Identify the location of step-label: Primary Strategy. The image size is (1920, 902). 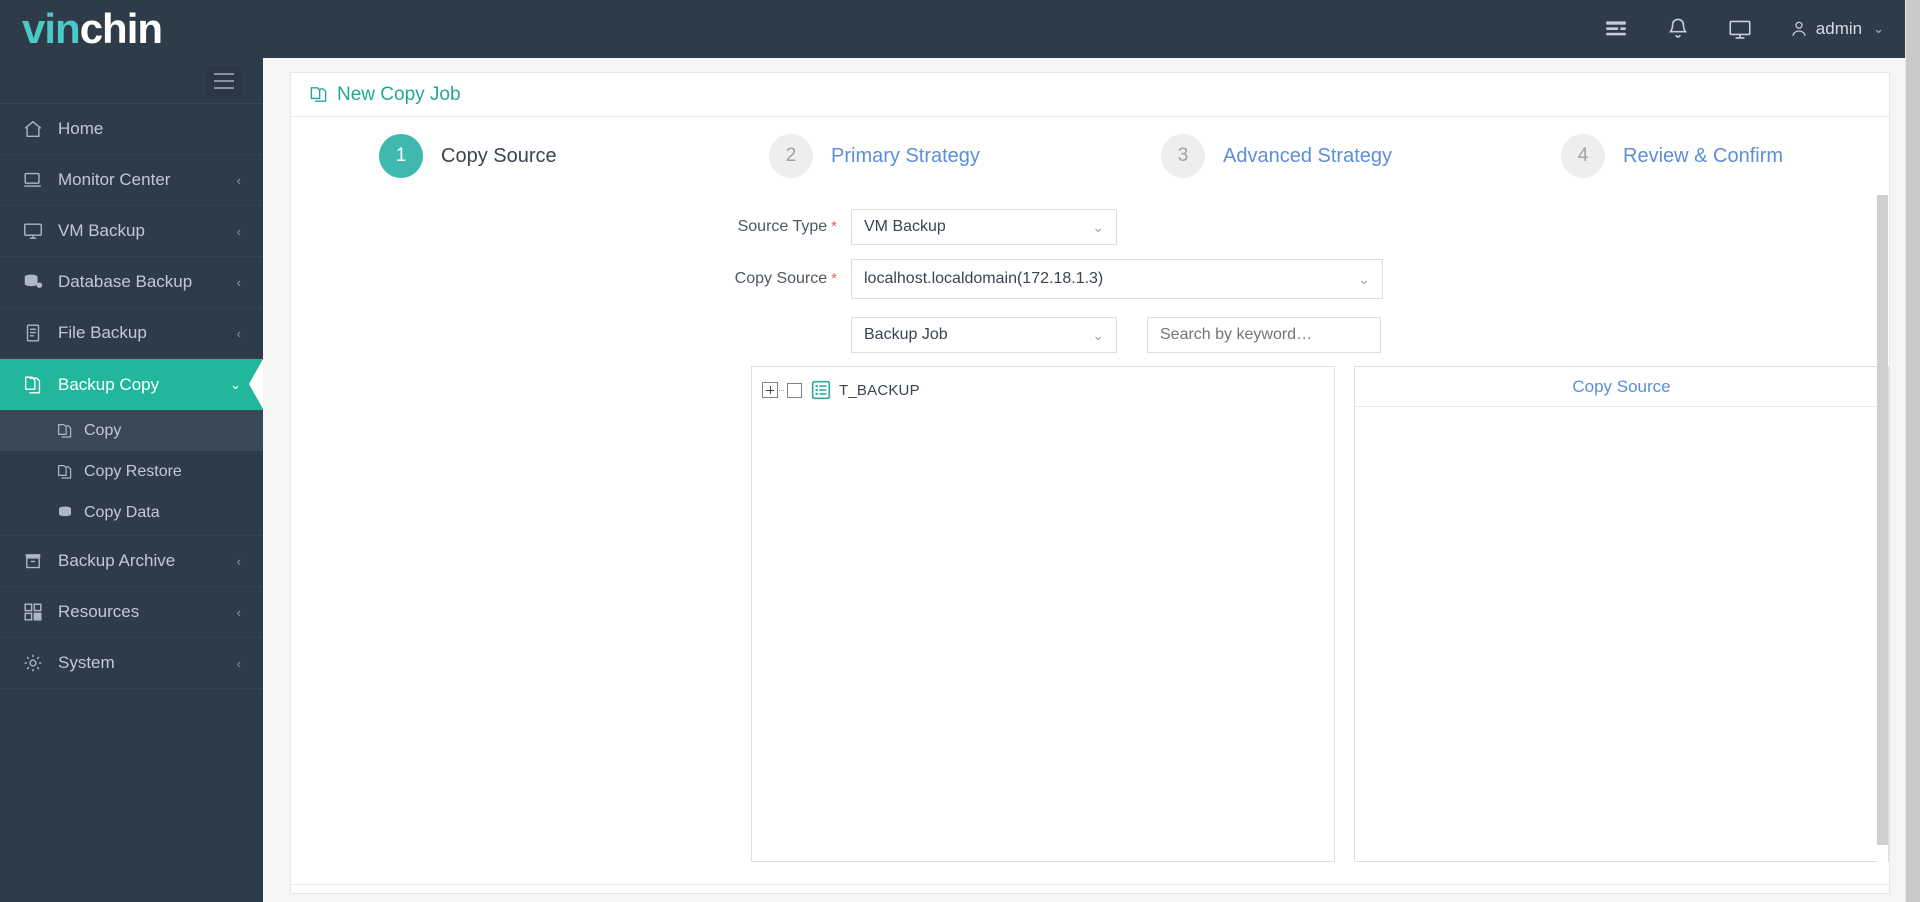
(905, 155).